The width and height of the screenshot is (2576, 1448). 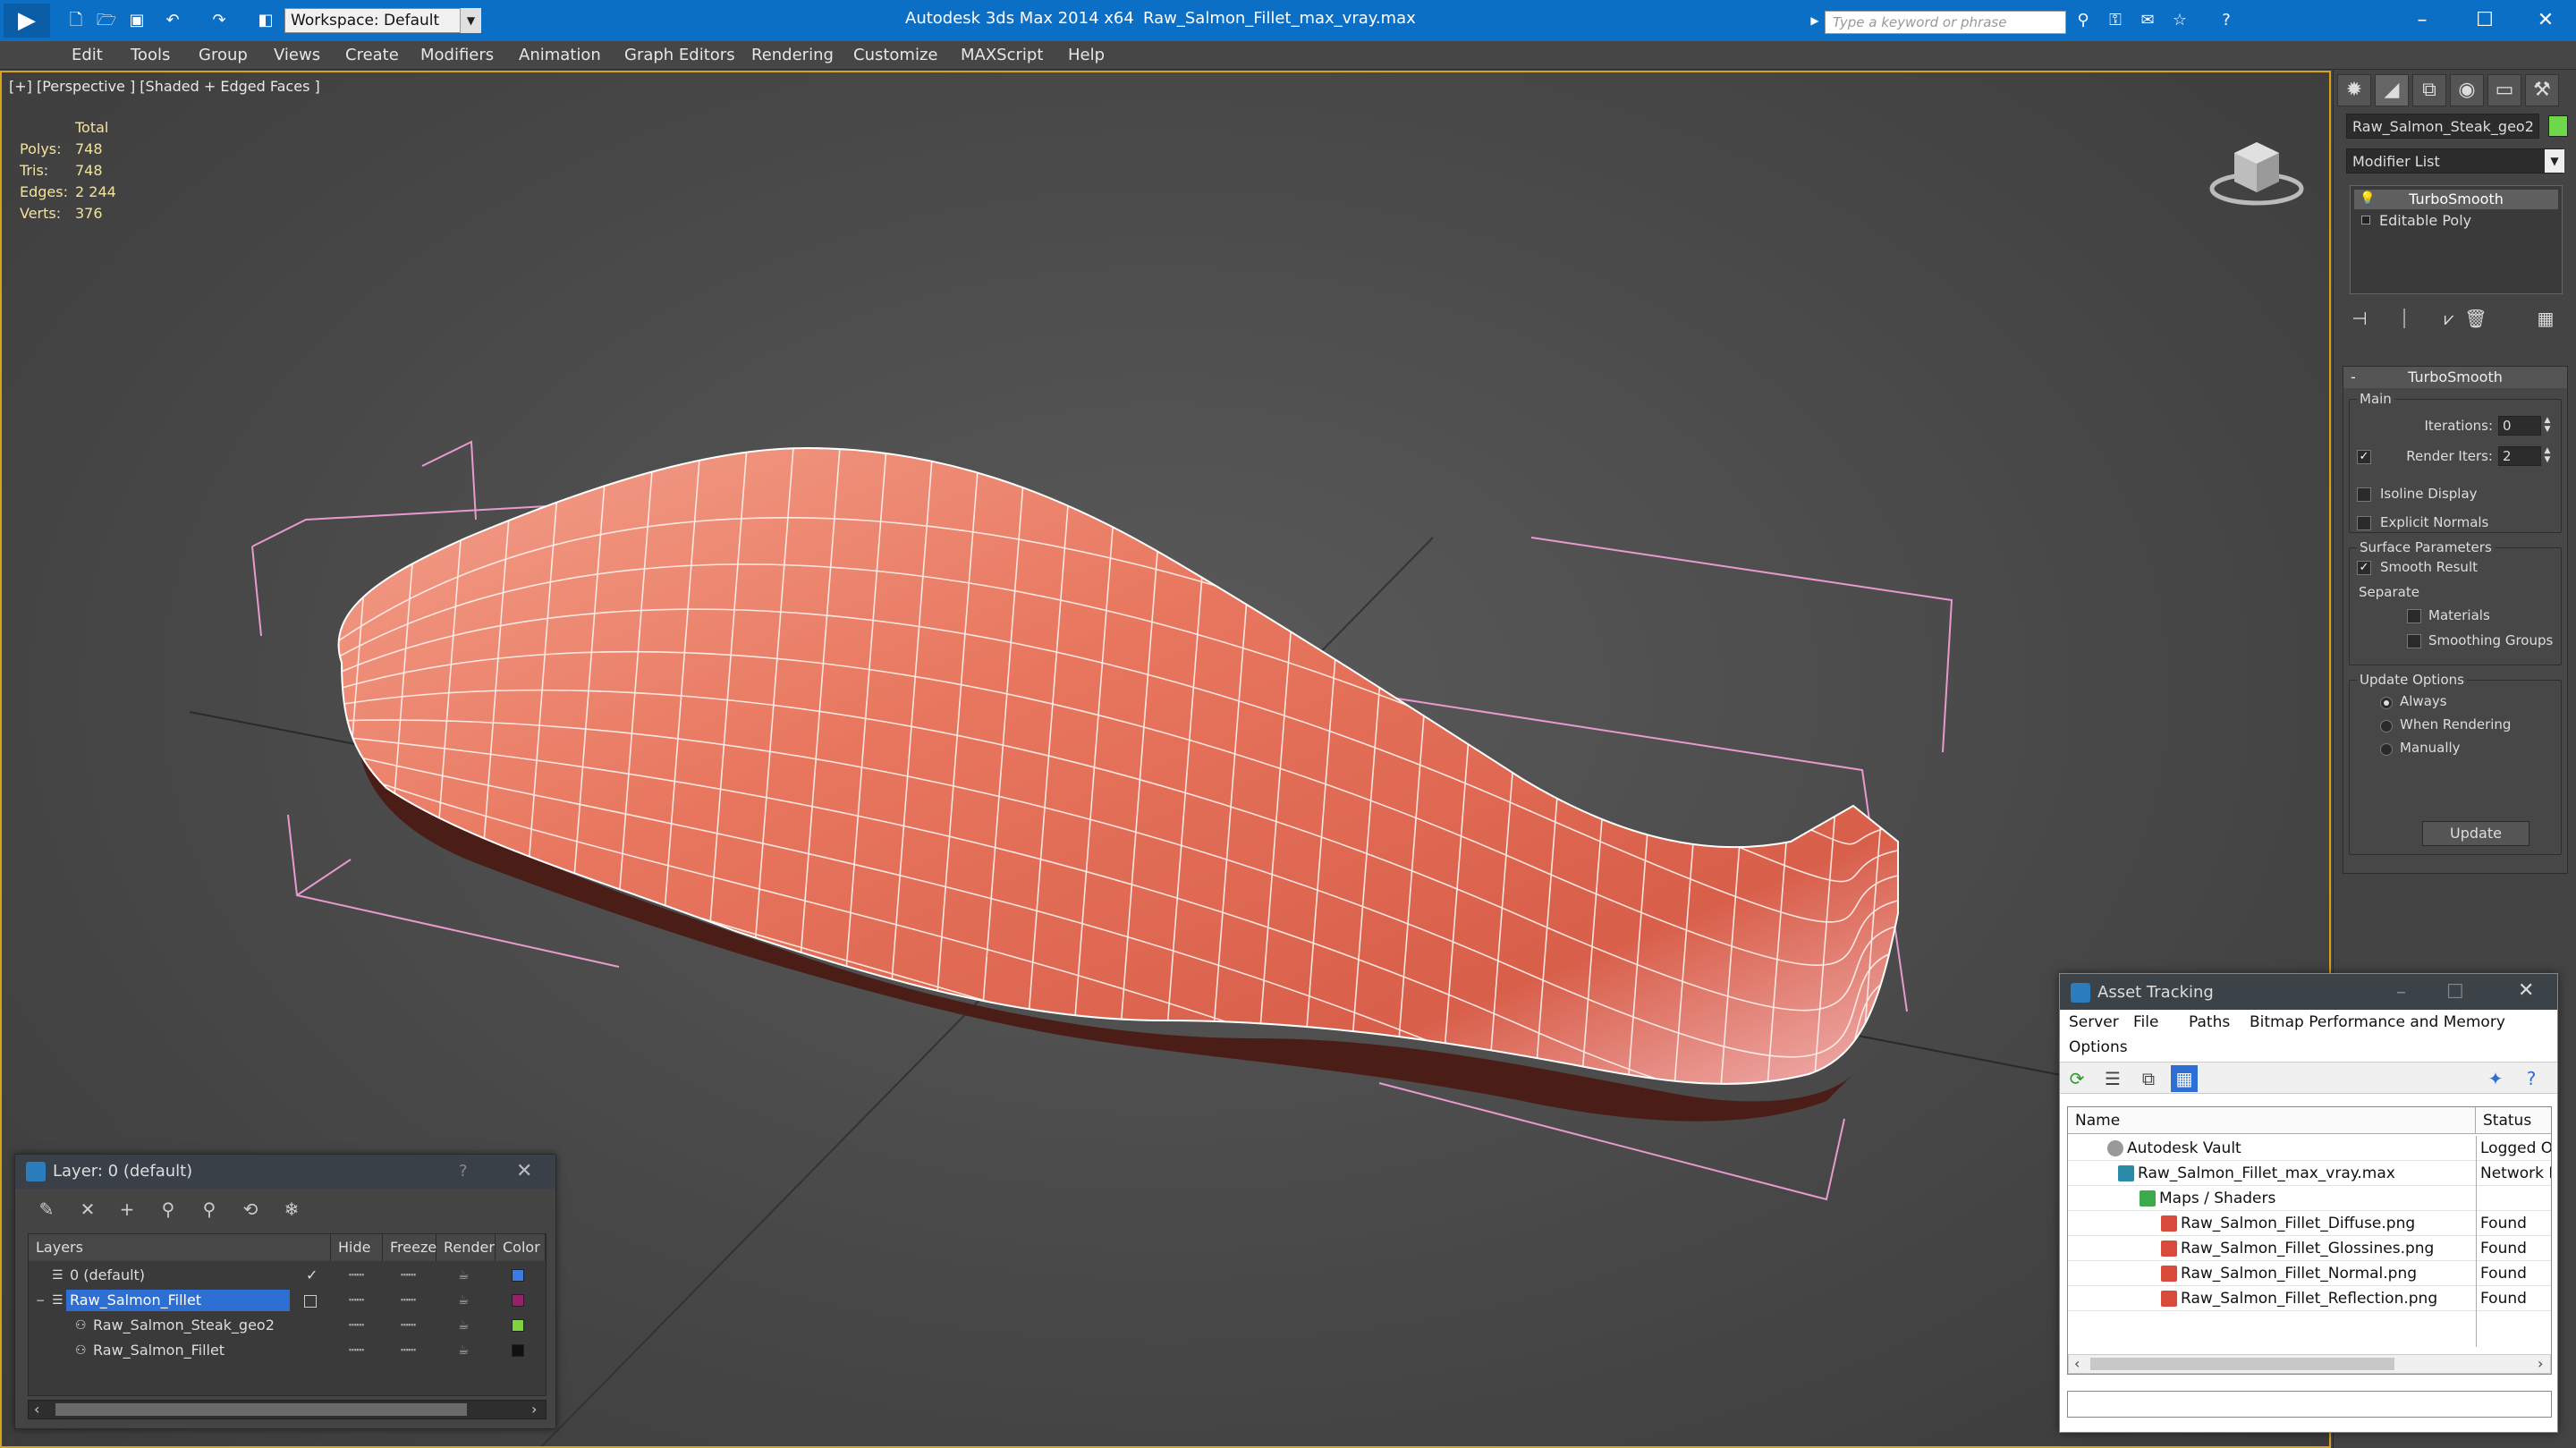 I want to click on app-logo-icon: ▶, so click(x=27, y=21).